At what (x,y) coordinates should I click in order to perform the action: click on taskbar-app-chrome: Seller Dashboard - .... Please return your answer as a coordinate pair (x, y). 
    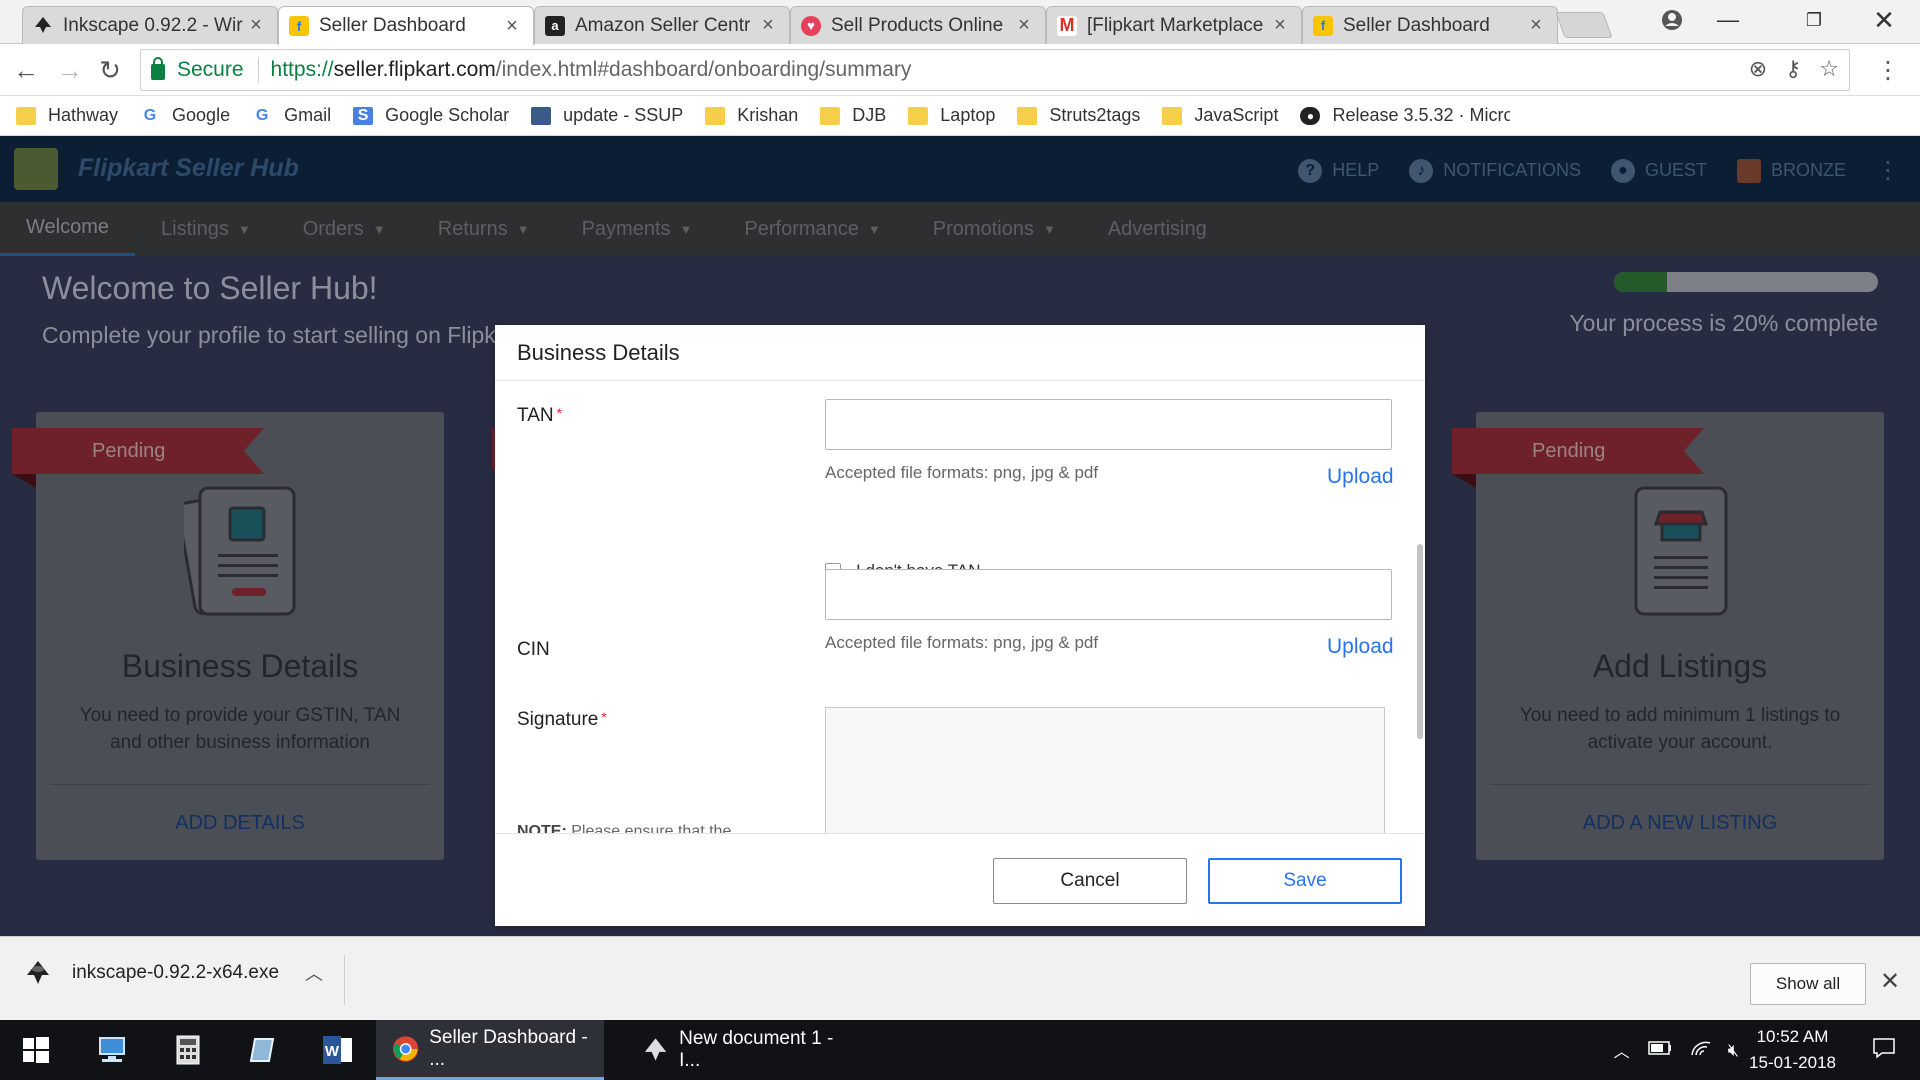
    Looking at the image, I should click on (490, 1050).